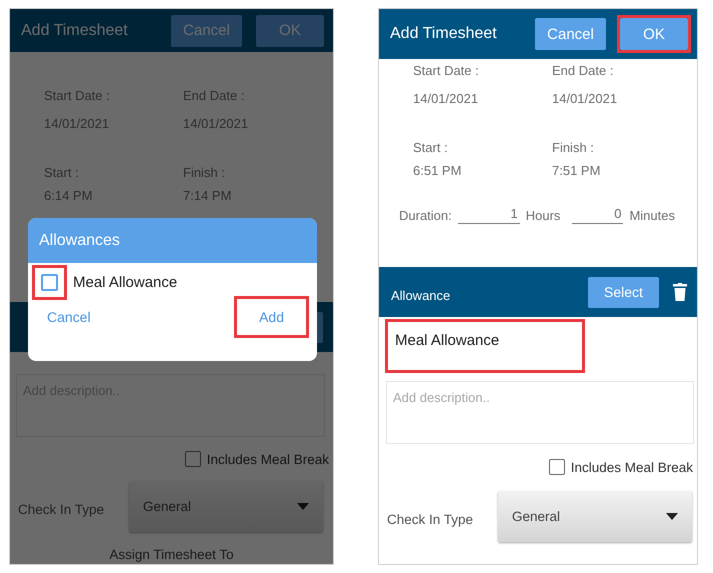 The width and height of the screenshot is (713, 573). I want to click on trash-icon, so click(680, 292).